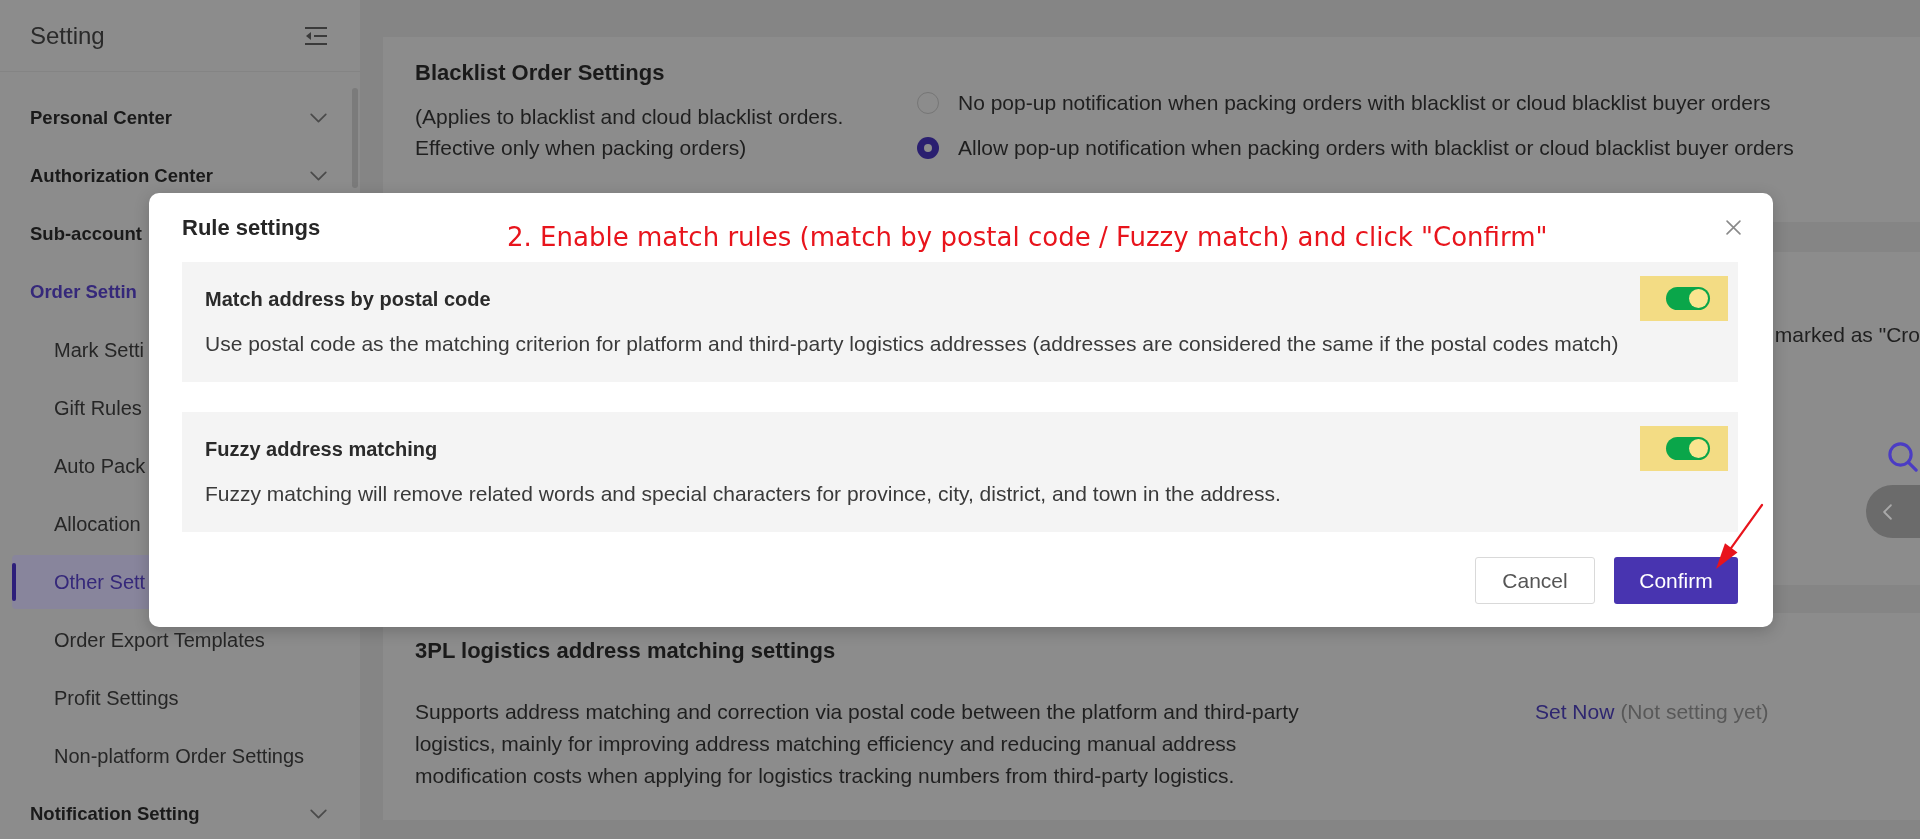 Image resolution: width=1920 pixels, height=839 pixels. I want to click on sidebar-item: Personal Center, so click(180, 118).